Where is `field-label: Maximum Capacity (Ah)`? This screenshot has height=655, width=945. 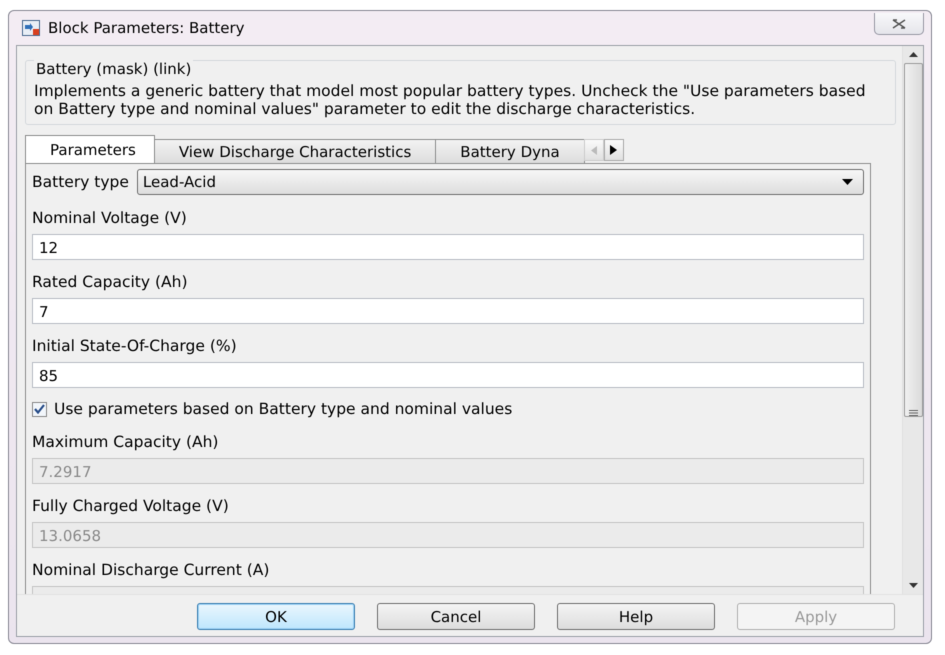
field-label: Maximum Capacity (Ah) is located at coordinates (126, 442).